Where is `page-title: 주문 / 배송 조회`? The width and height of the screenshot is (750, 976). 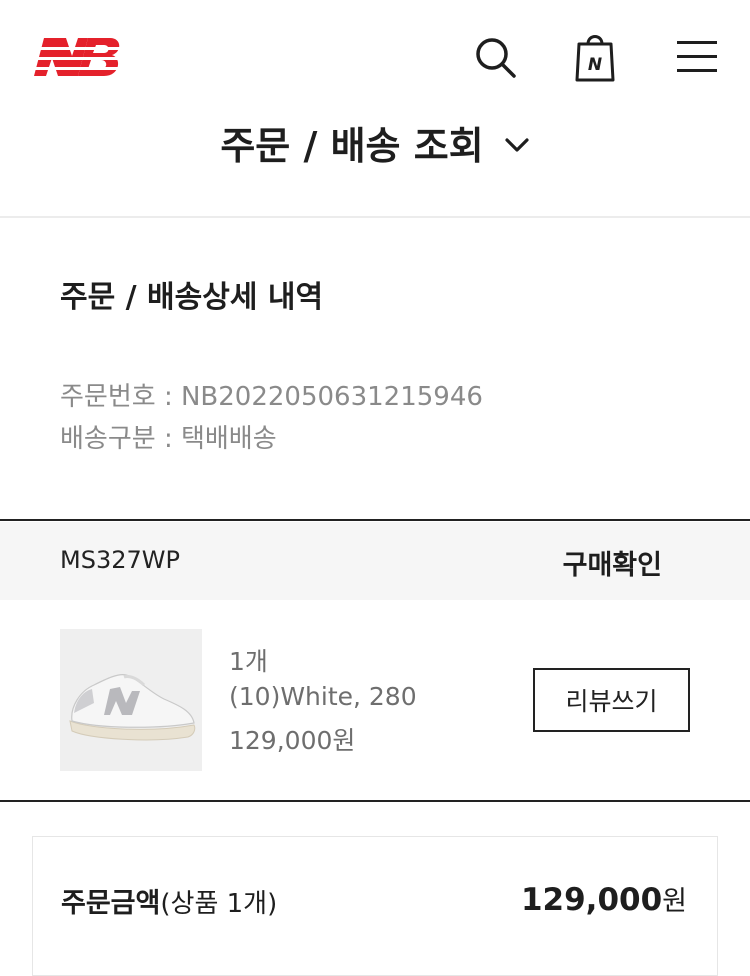 page-title: 주문 / 배송 조회 is located at coordinates (352, 145).